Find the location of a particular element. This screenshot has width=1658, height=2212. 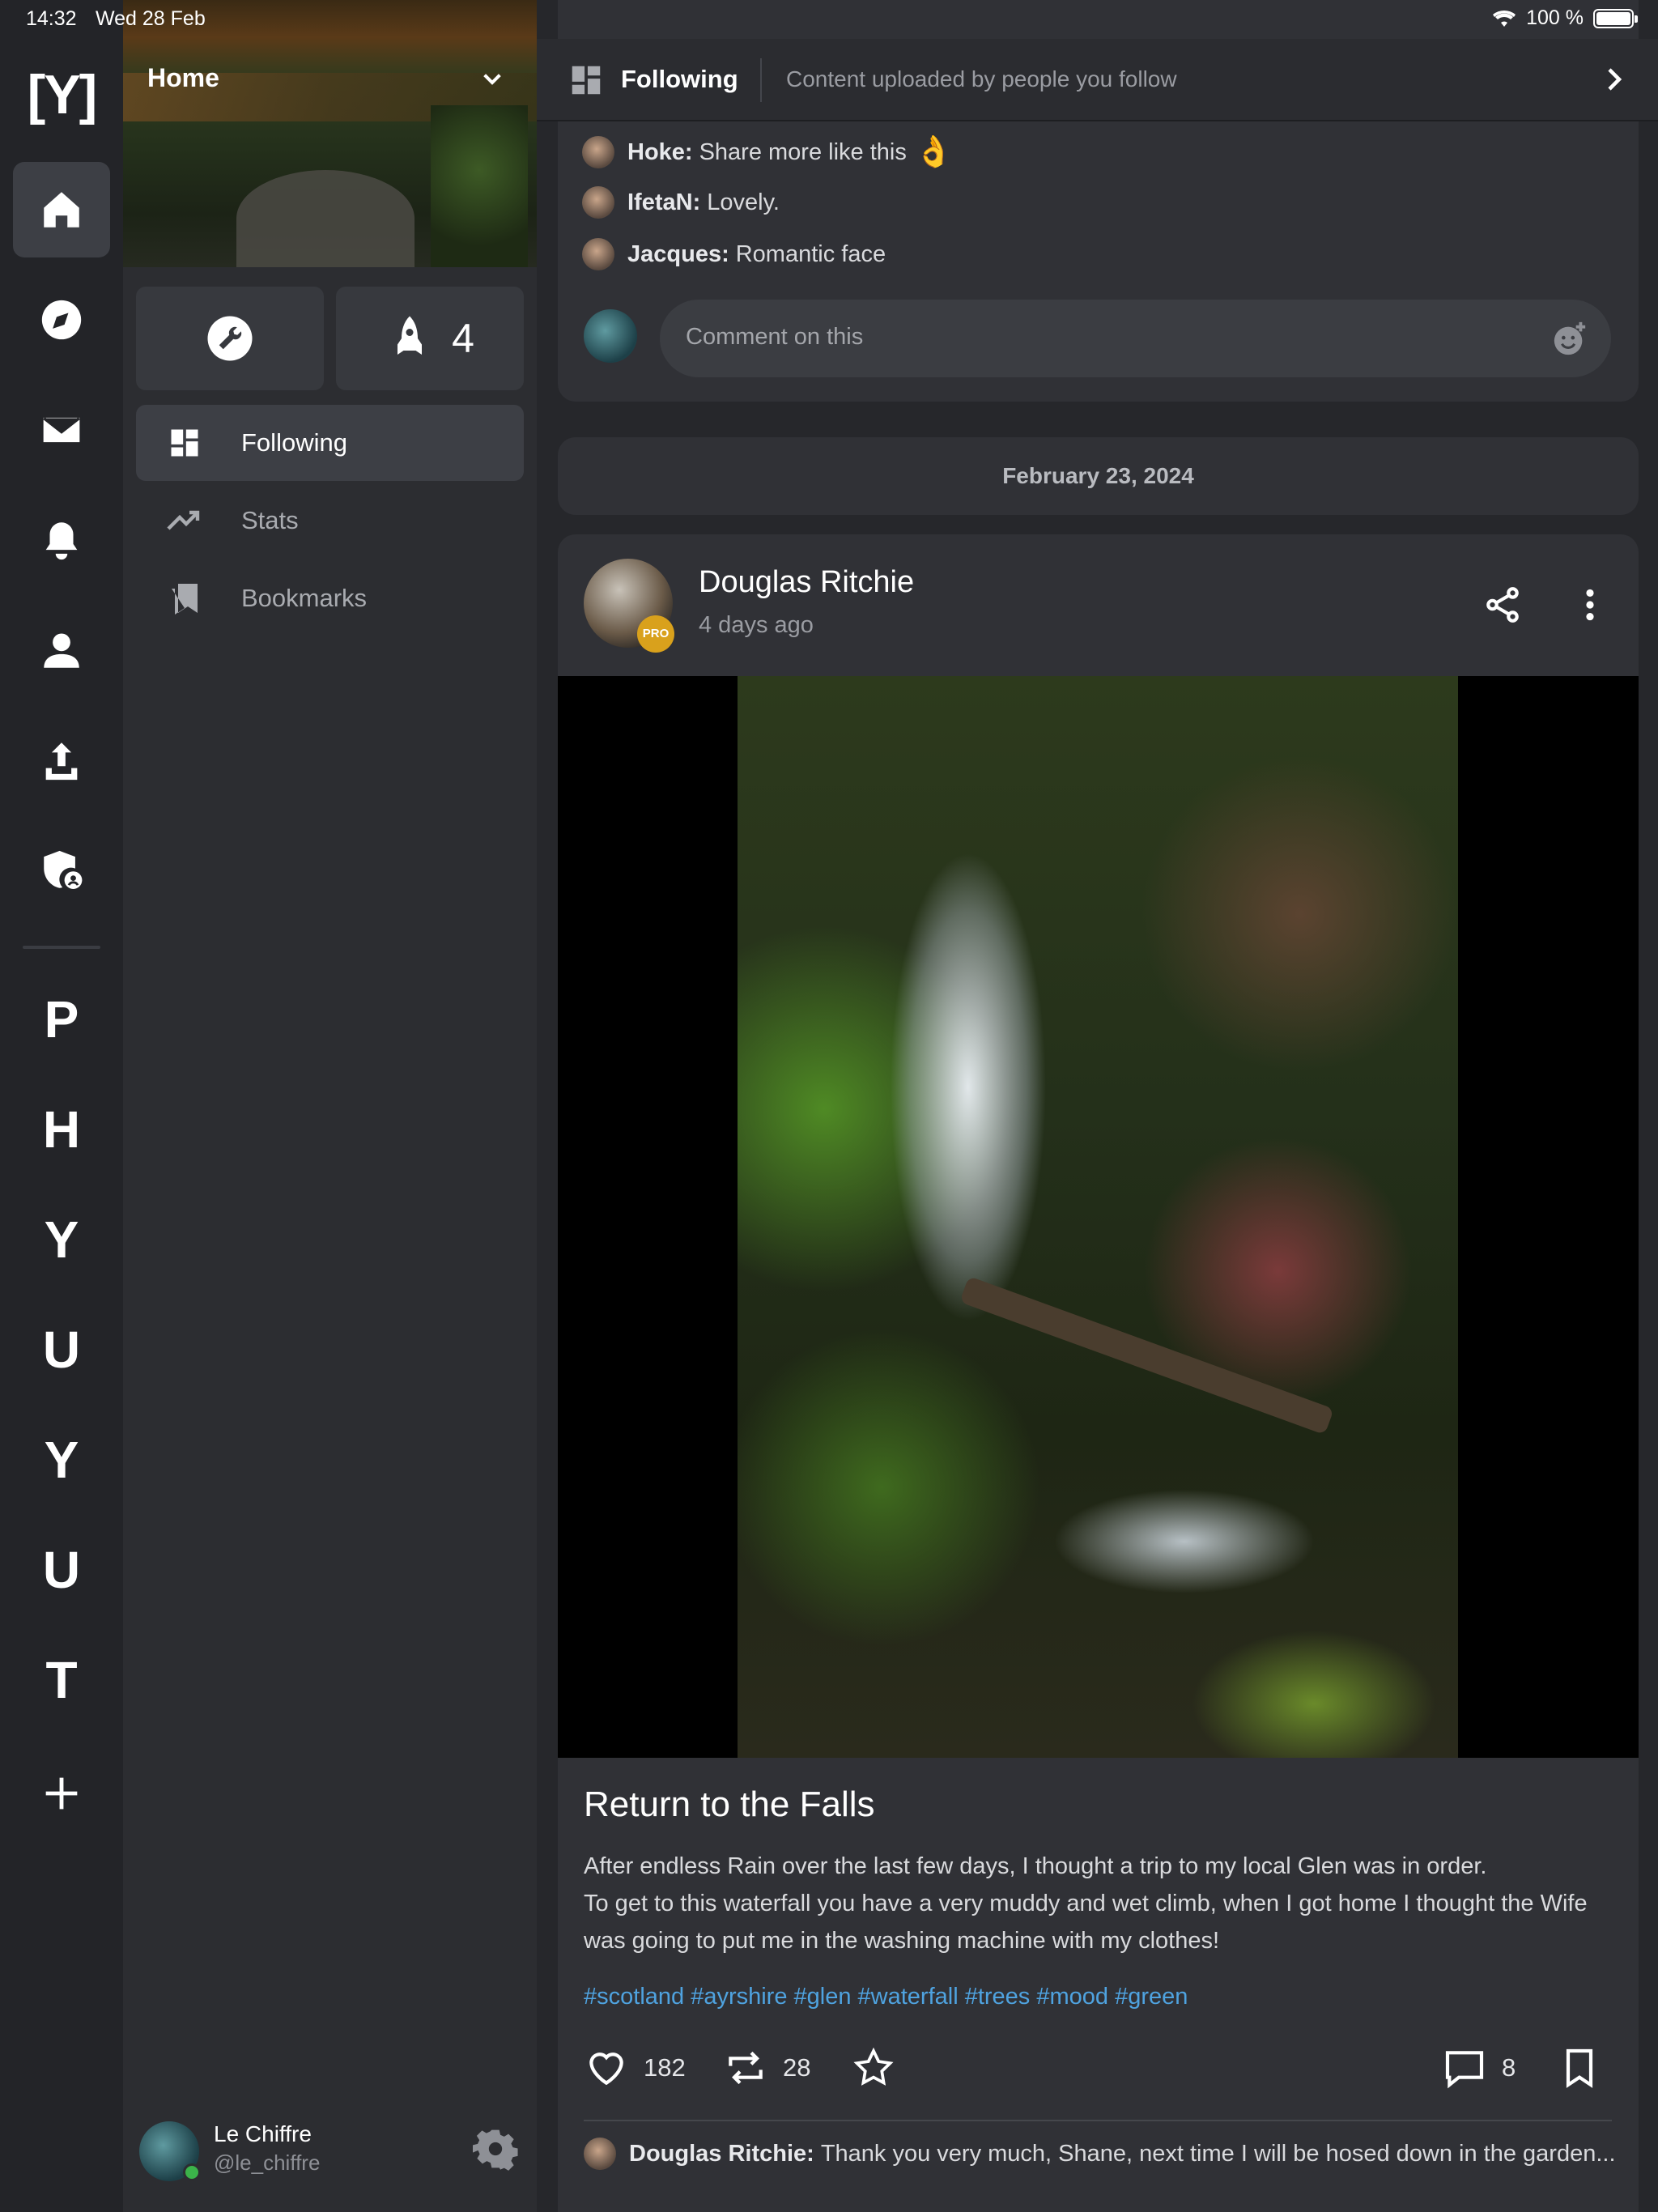

comment-row: Jacques: Romantic face is located at coordinates (734, 254).